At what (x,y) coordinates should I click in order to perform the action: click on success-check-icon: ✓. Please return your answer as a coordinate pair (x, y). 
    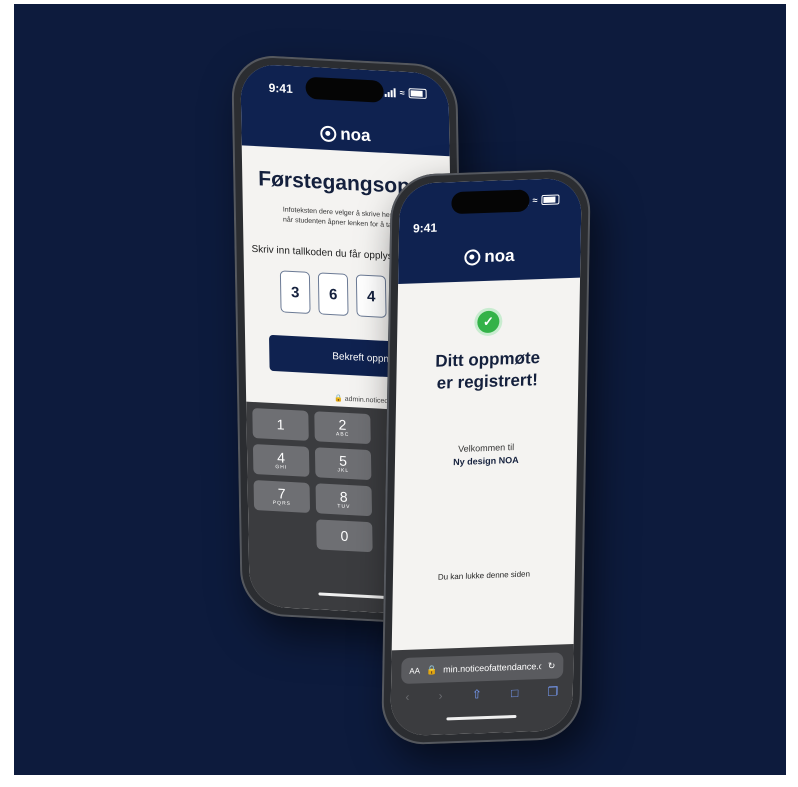
    Looking at the image, I should click on (488, 322).